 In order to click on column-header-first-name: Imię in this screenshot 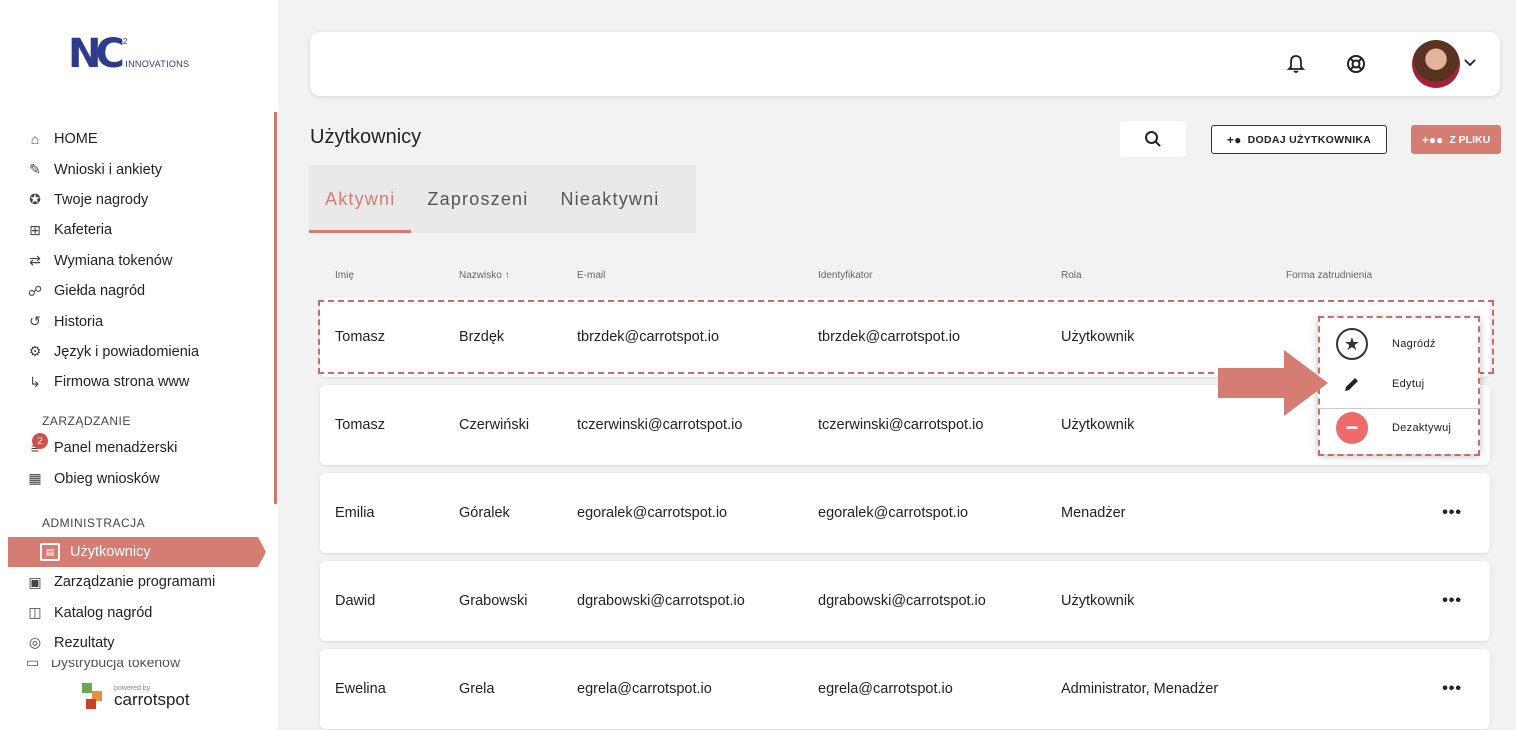, I will do `click(344, 275)`.